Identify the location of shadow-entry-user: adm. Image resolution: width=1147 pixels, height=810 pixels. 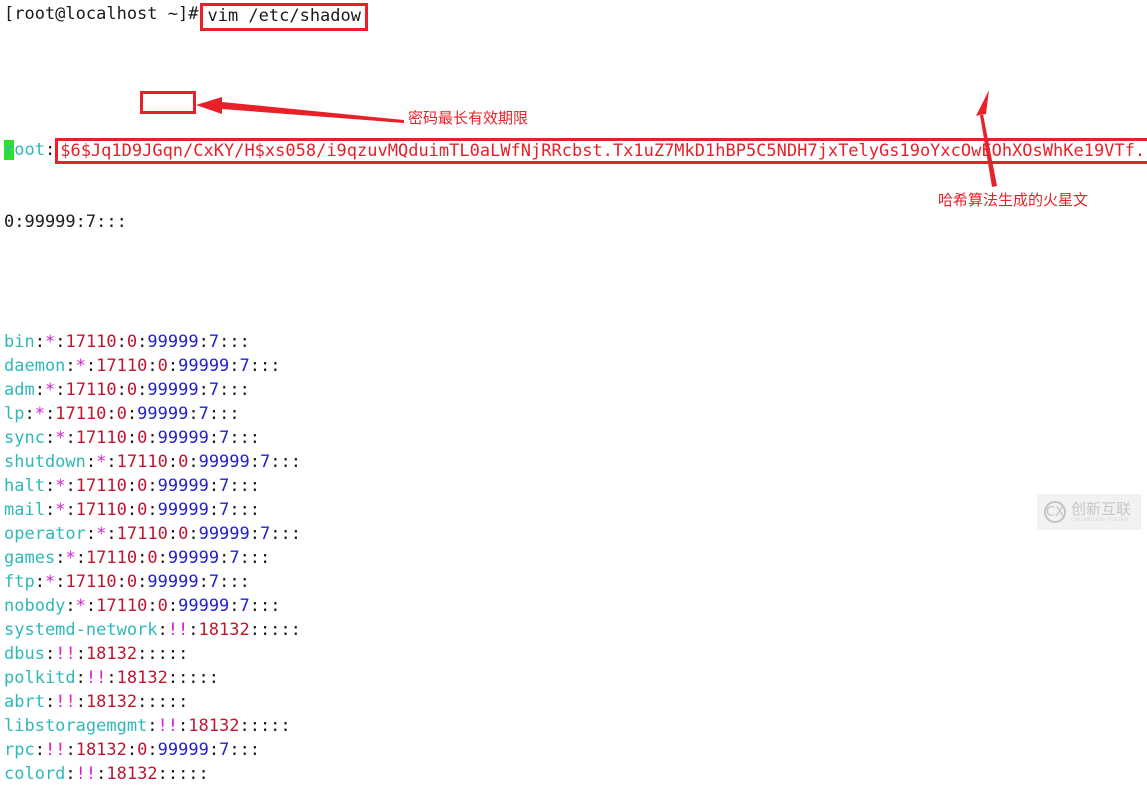
(19, 390).